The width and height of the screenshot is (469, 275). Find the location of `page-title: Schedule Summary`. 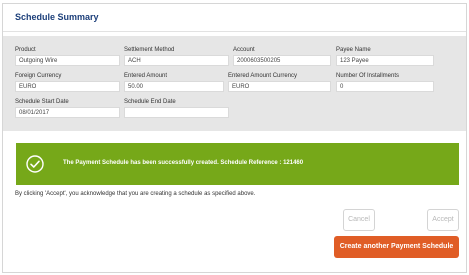

page-title: Schedule Summary is located at coordinates (57, 17).